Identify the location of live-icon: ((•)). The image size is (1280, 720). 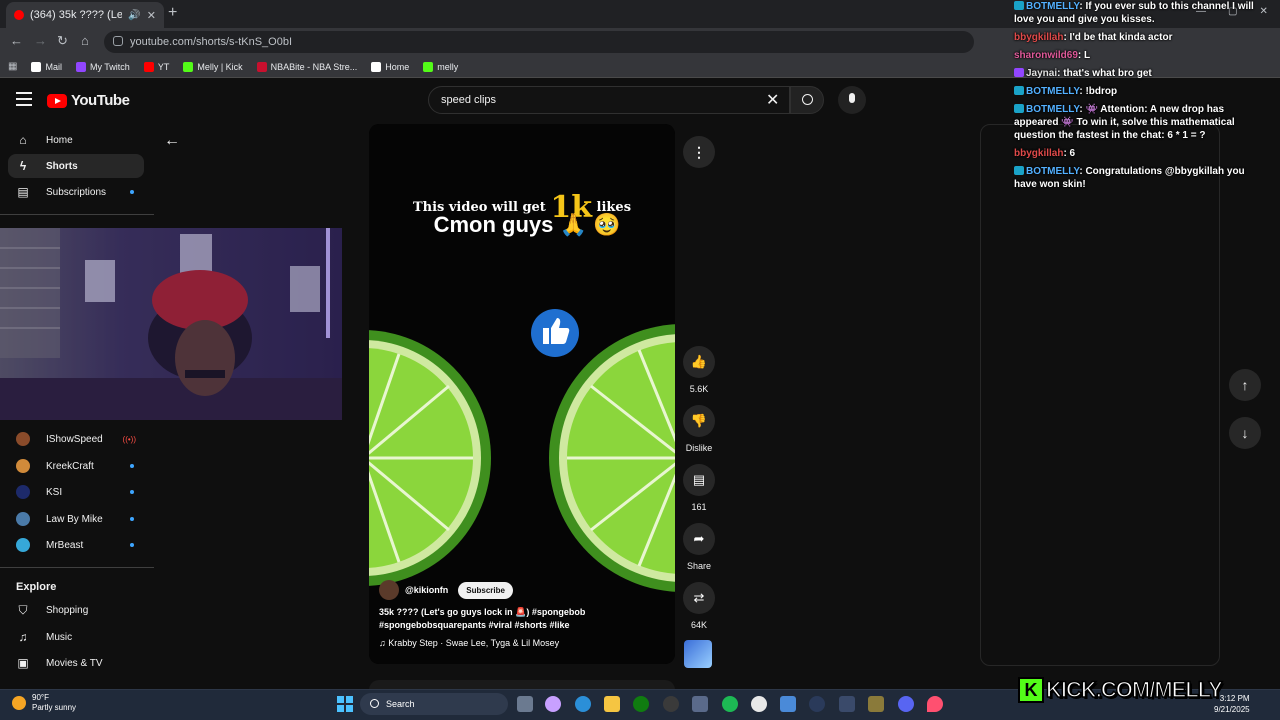
(129, 439).